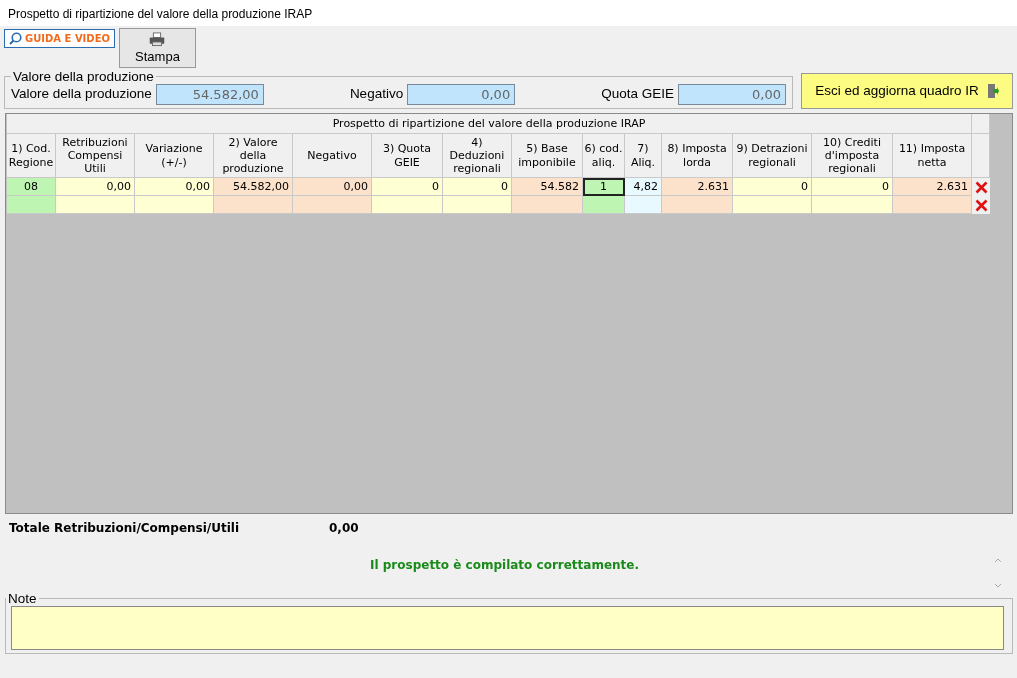  Describe the element at coordinates (998, 573) in the screenshot. I see `scroll-arrows-icon` at that location.